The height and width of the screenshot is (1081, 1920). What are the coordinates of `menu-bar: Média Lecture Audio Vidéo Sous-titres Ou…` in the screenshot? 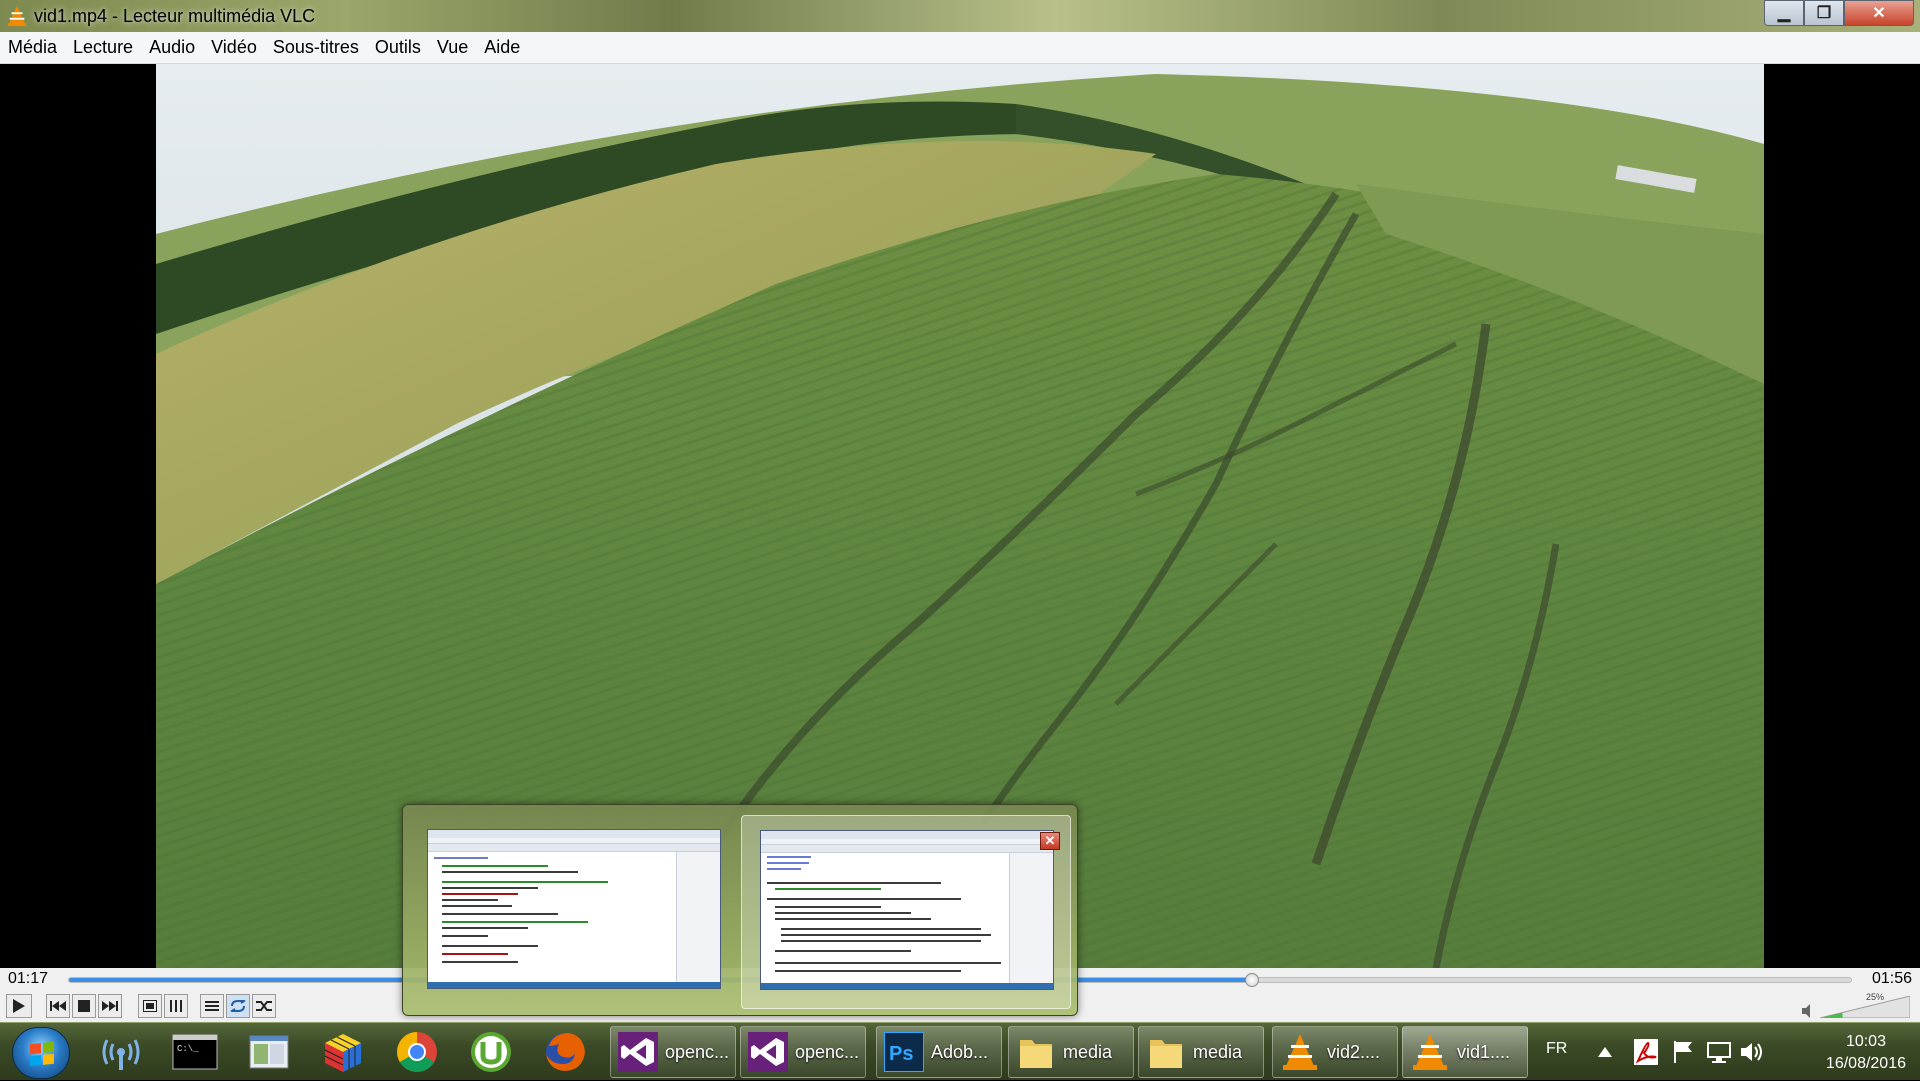 It's located at (960, 48).